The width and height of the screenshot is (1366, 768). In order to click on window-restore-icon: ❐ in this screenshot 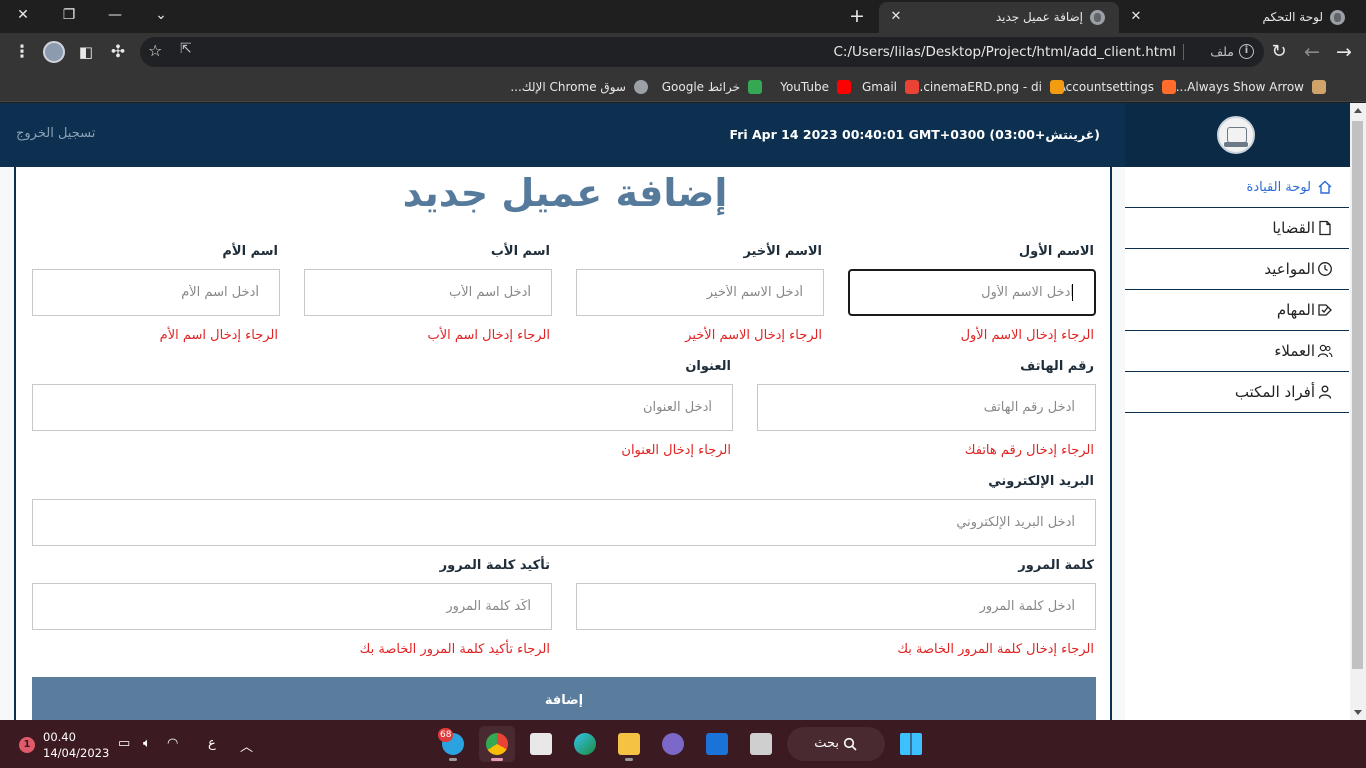, I will do `click(69, 15)`.